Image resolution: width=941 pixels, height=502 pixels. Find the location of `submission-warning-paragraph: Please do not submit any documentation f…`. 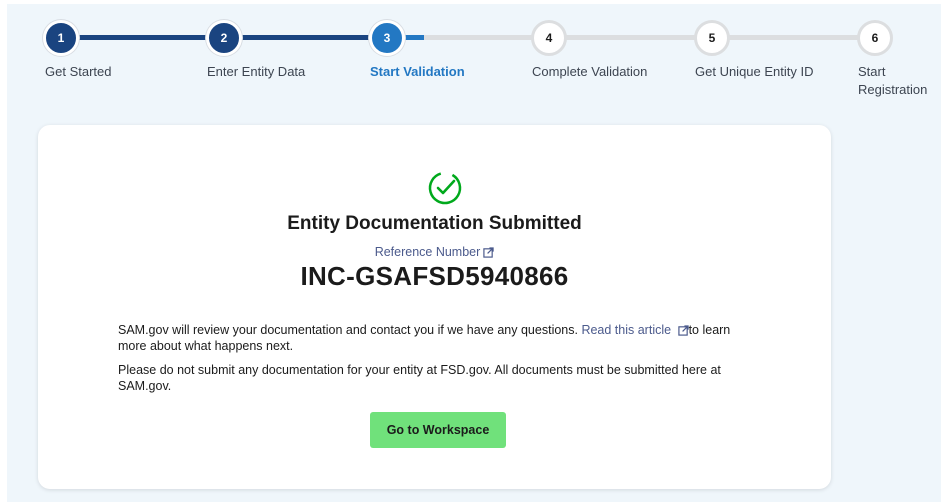

submission-warning-paragraph: Please do not submit any documentation f… is located at coordinates (419, 378).